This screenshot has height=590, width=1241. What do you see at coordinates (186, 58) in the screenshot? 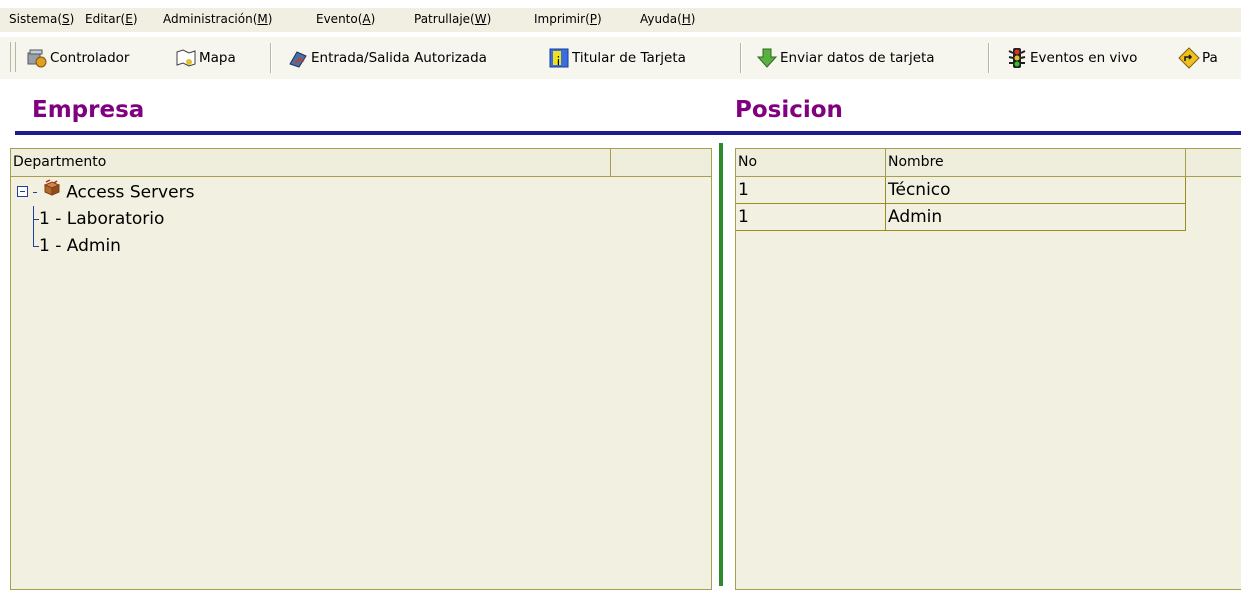
I see `map-icon` at bounding box center [186, 58].